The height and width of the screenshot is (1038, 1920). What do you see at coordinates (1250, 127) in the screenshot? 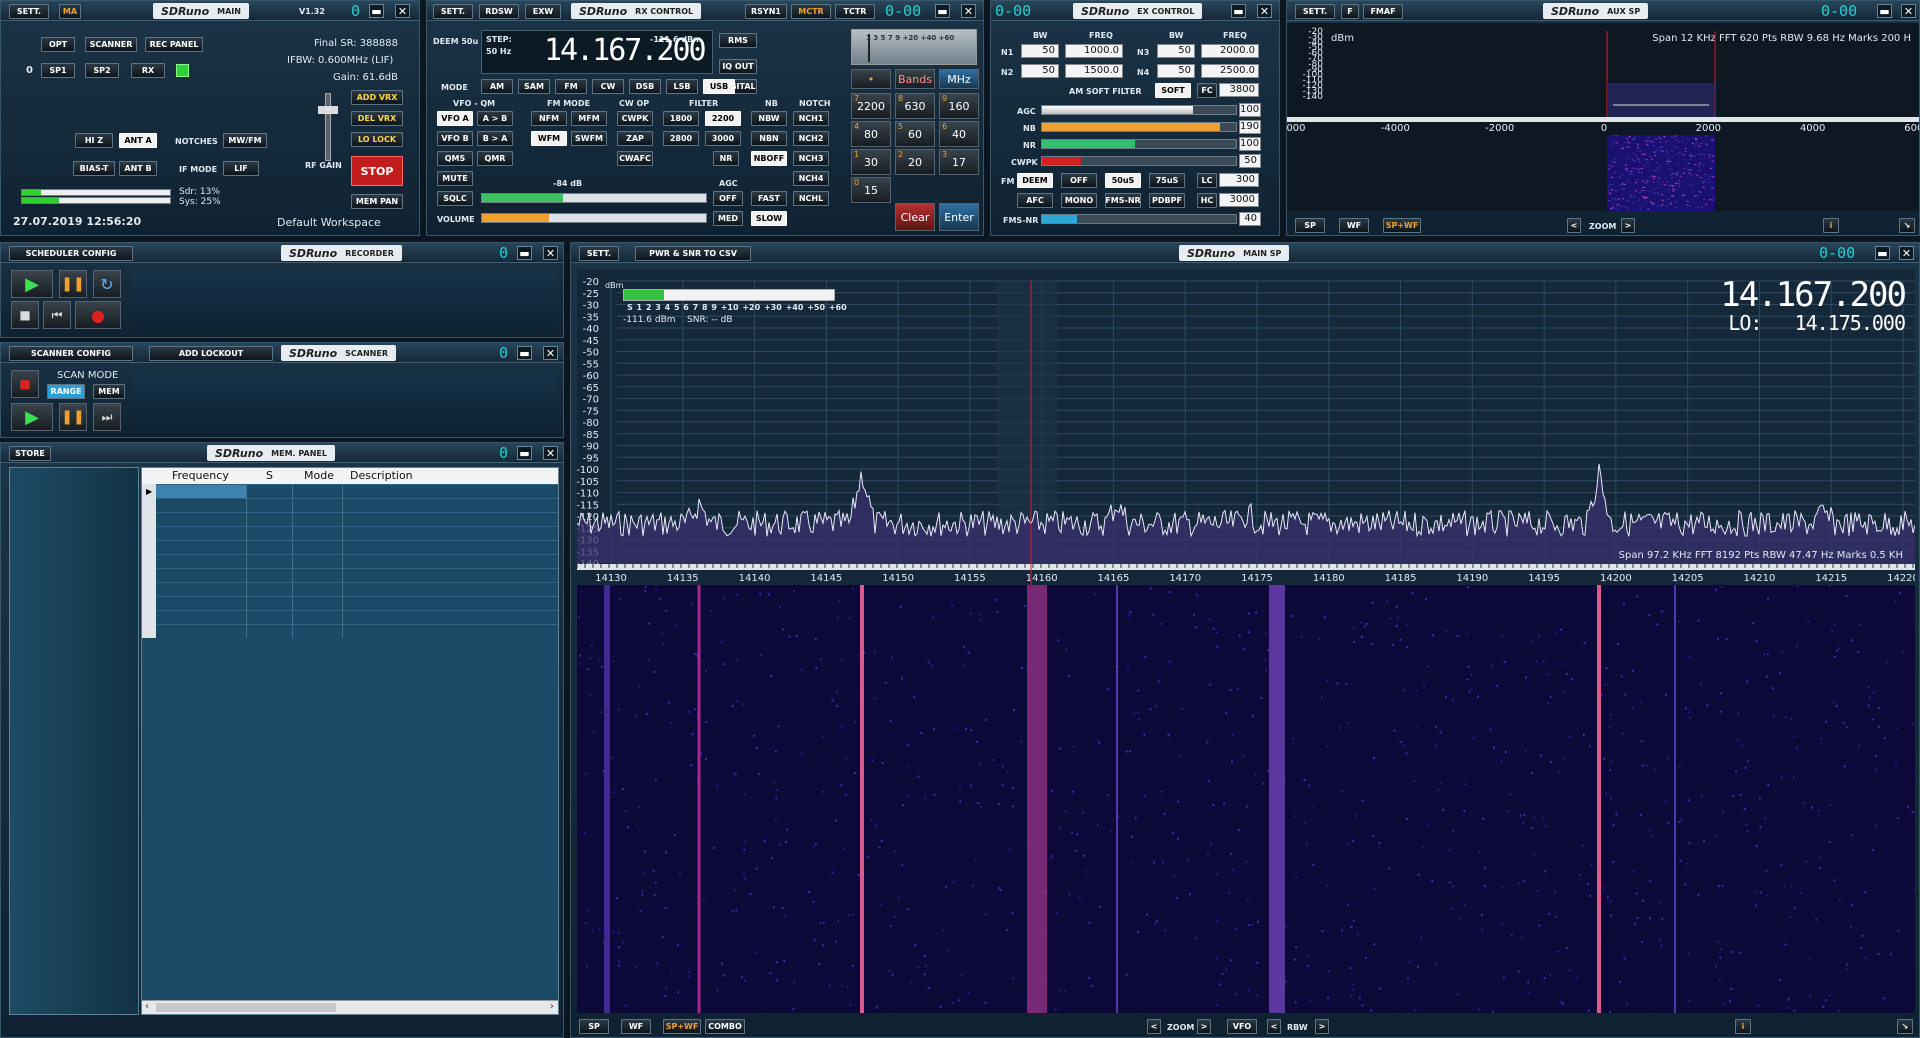
I see `nb-value: 190` at bounding box center [1250, 127].